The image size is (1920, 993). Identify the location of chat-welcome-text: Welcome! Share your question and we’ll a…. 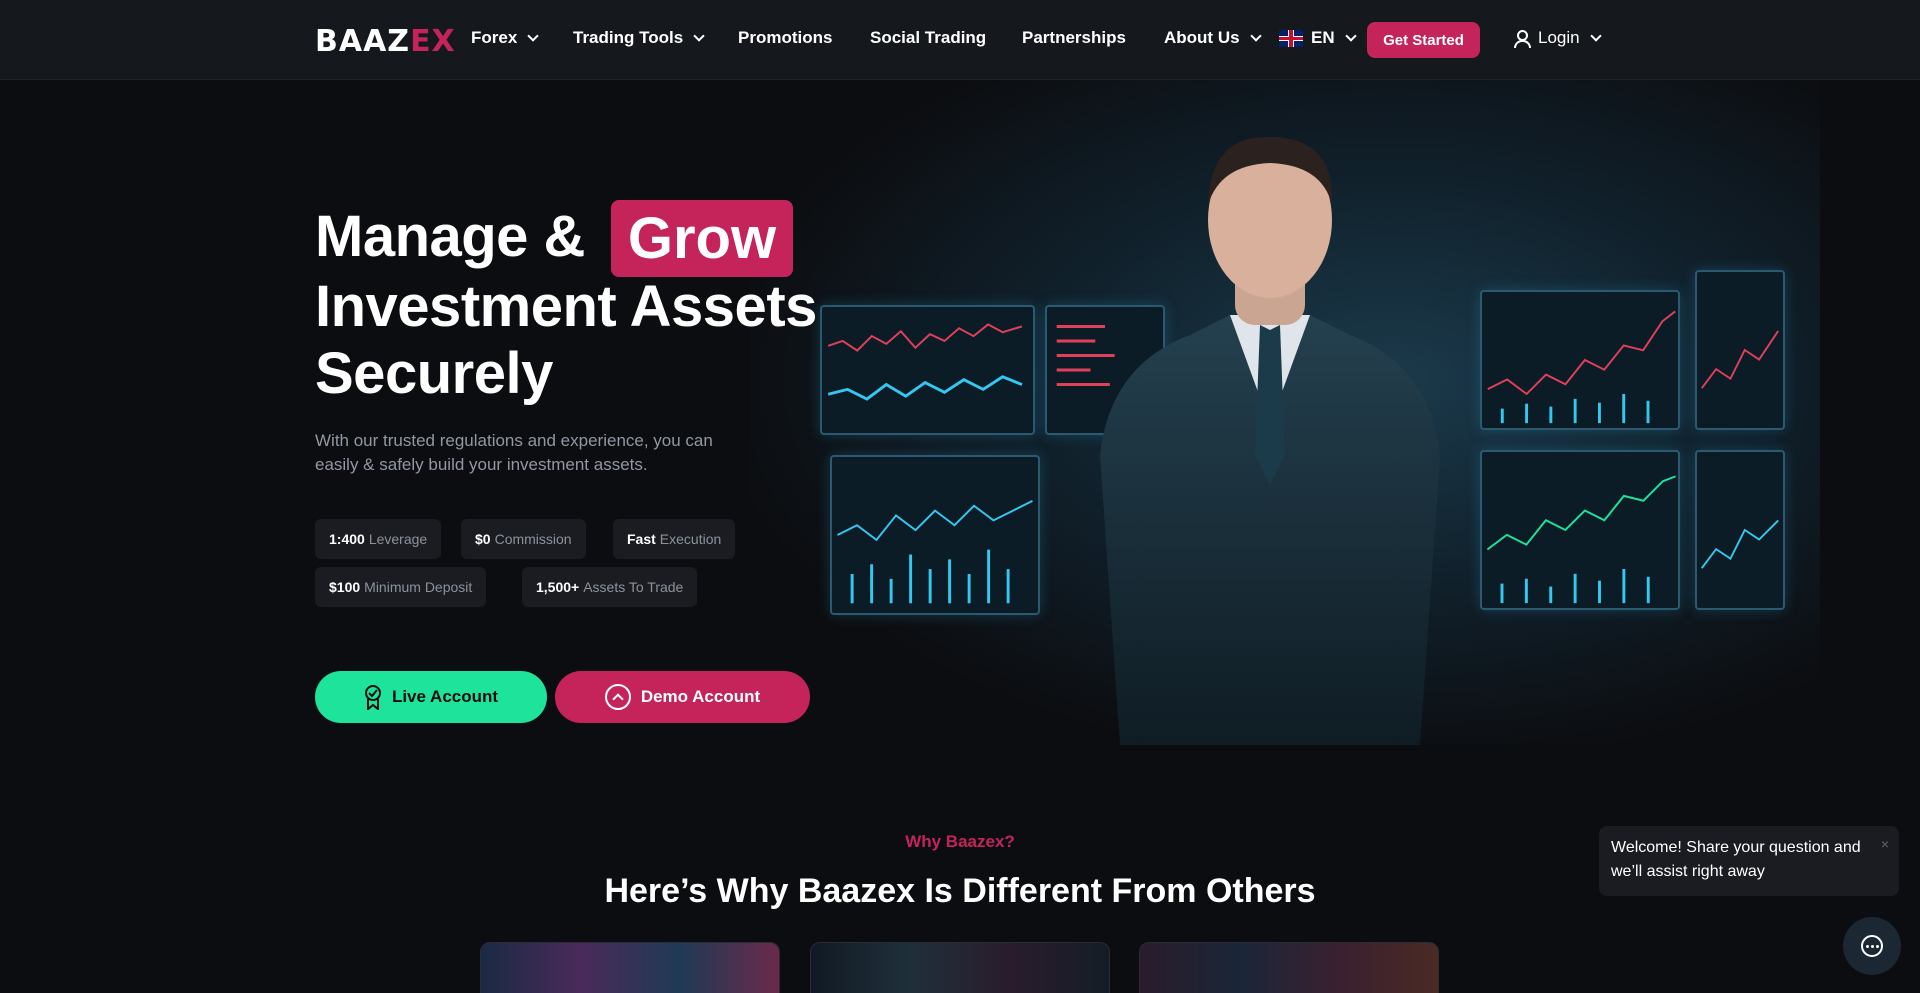
(1736, 859).